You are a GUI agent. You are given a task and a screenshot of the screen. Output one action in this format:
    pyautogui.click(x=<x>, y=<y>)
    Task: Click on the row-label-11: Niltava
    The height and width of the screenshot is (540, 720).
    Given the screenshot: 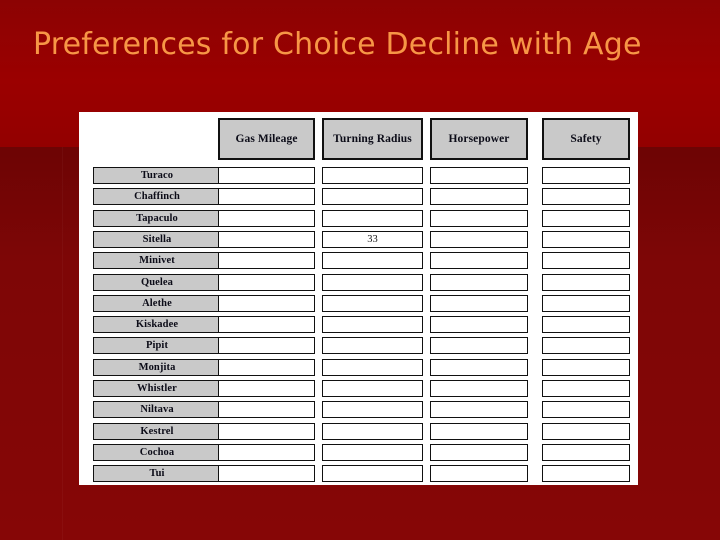 What is the action you would take?
    pyautogui.click(x=157, y=410)
    